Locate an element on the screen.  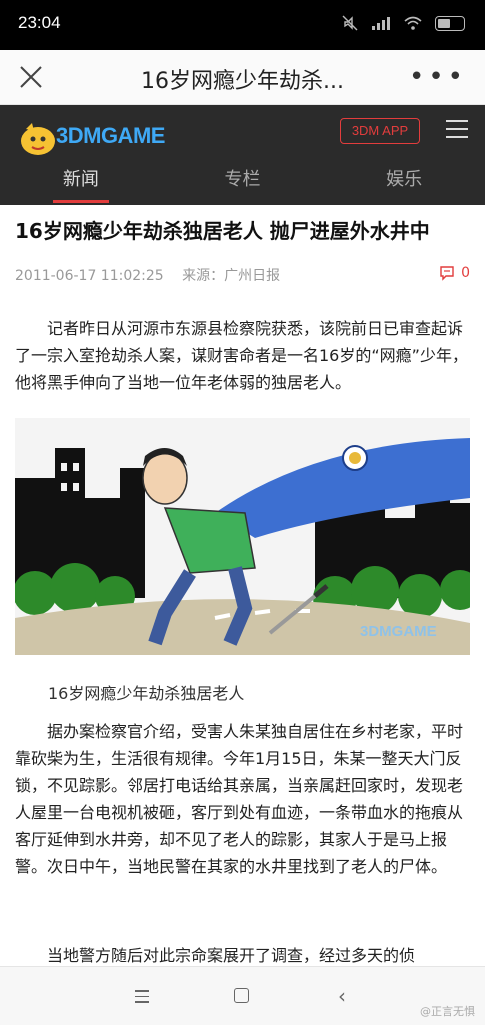
tab-column: 专栏 is located at coordinates (243, 180).